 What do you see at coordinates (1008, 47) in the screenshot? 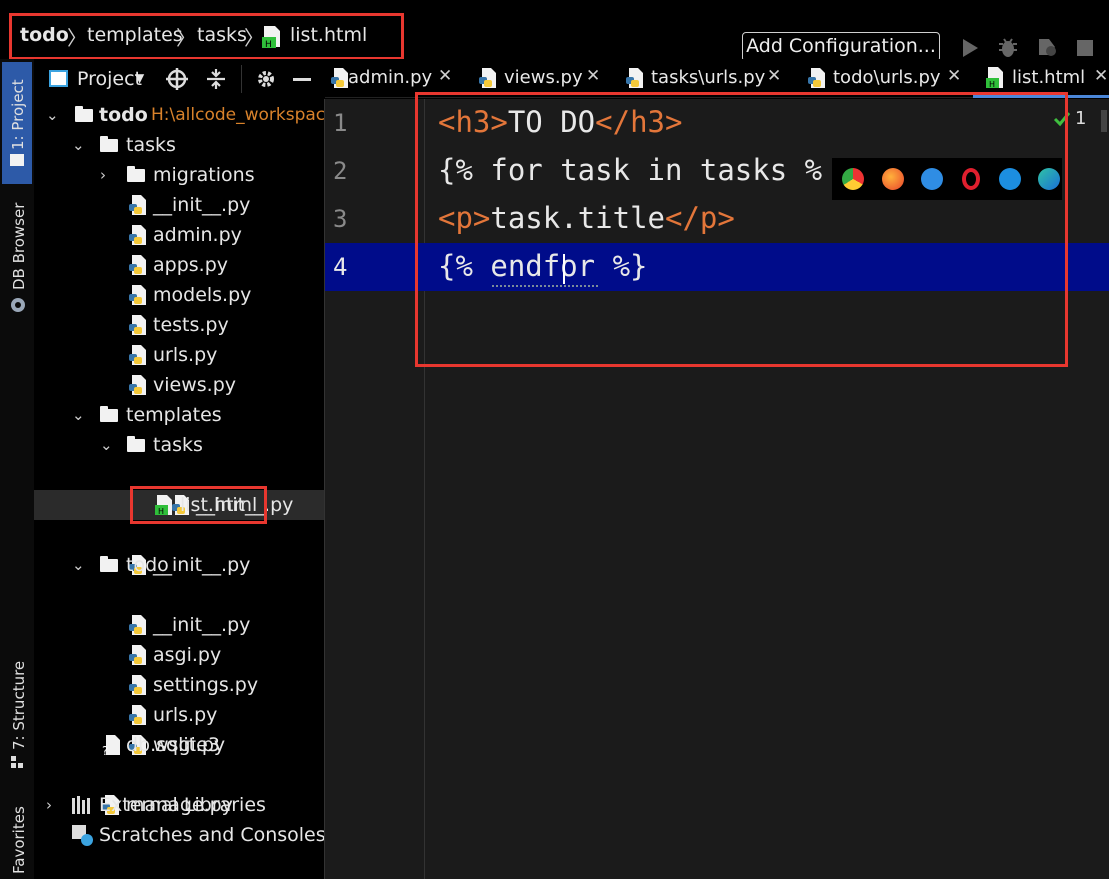
I see `debug-icon` at bounding box center [1008, 47].